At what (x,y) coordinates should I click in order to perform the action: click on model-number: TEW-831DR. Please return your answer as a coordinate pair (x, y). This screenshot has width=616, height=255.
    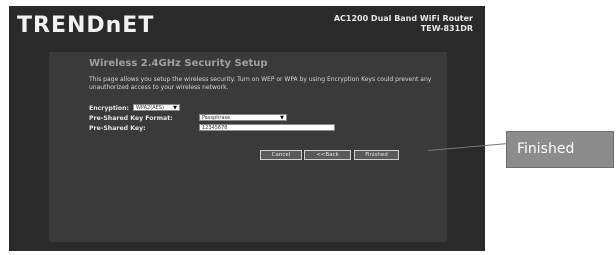
    Looking at the image, I should click on (446, 28).